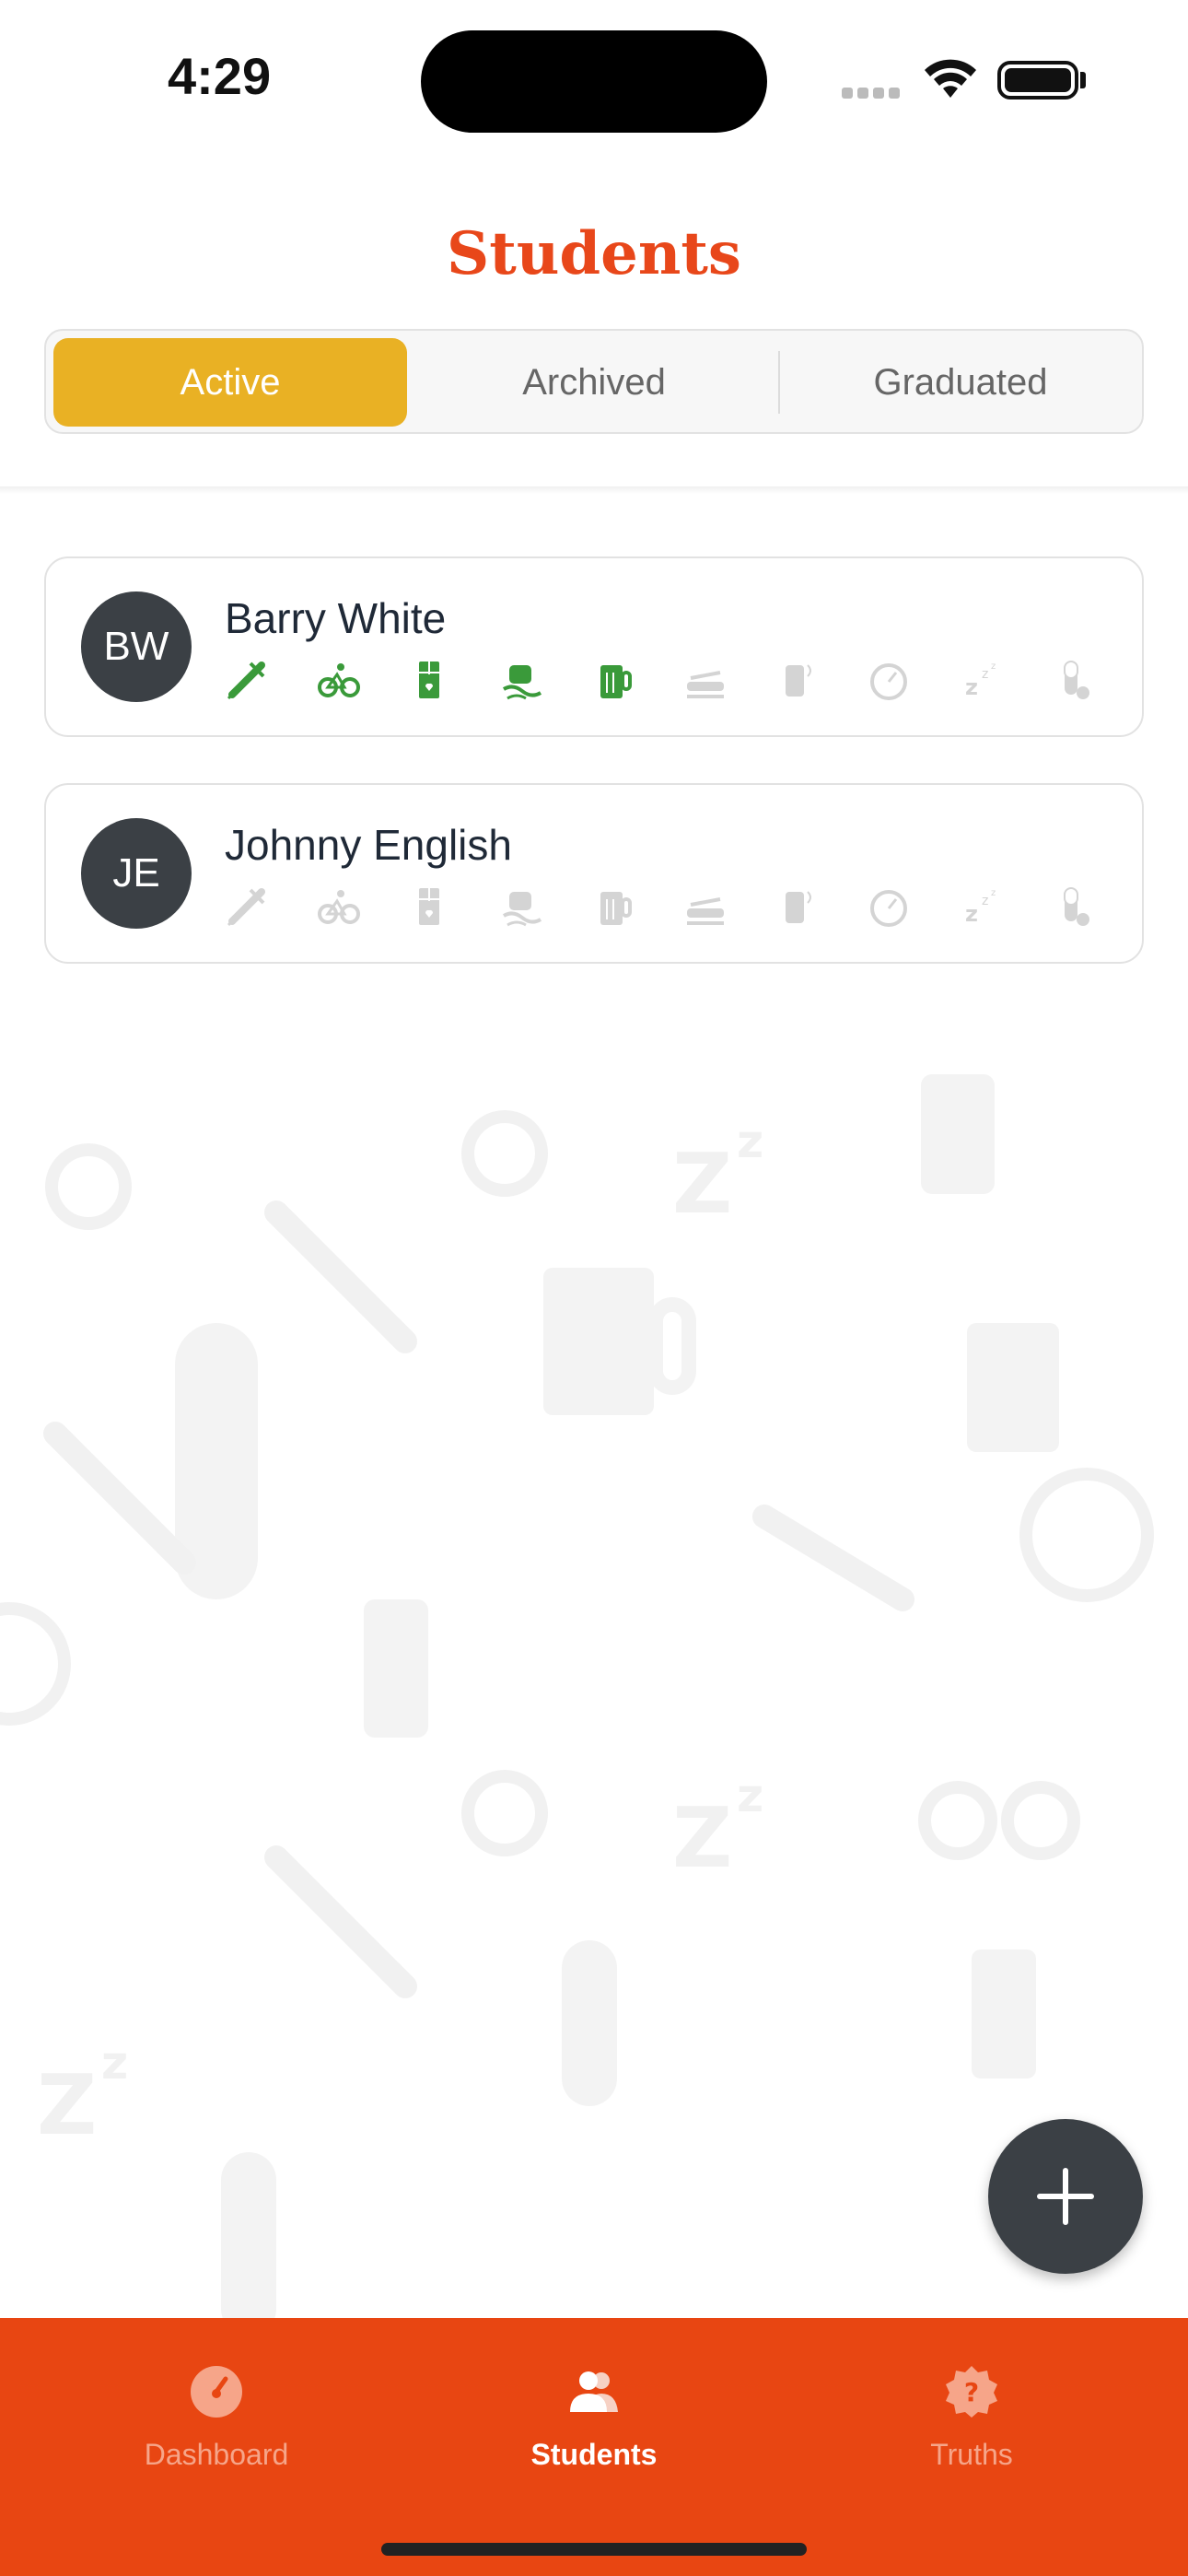 This screenshot has height=2576, width=1188. Describe the element at coordinates (230, 382) in the screenshot. I see `tab-active: Active` at that location.